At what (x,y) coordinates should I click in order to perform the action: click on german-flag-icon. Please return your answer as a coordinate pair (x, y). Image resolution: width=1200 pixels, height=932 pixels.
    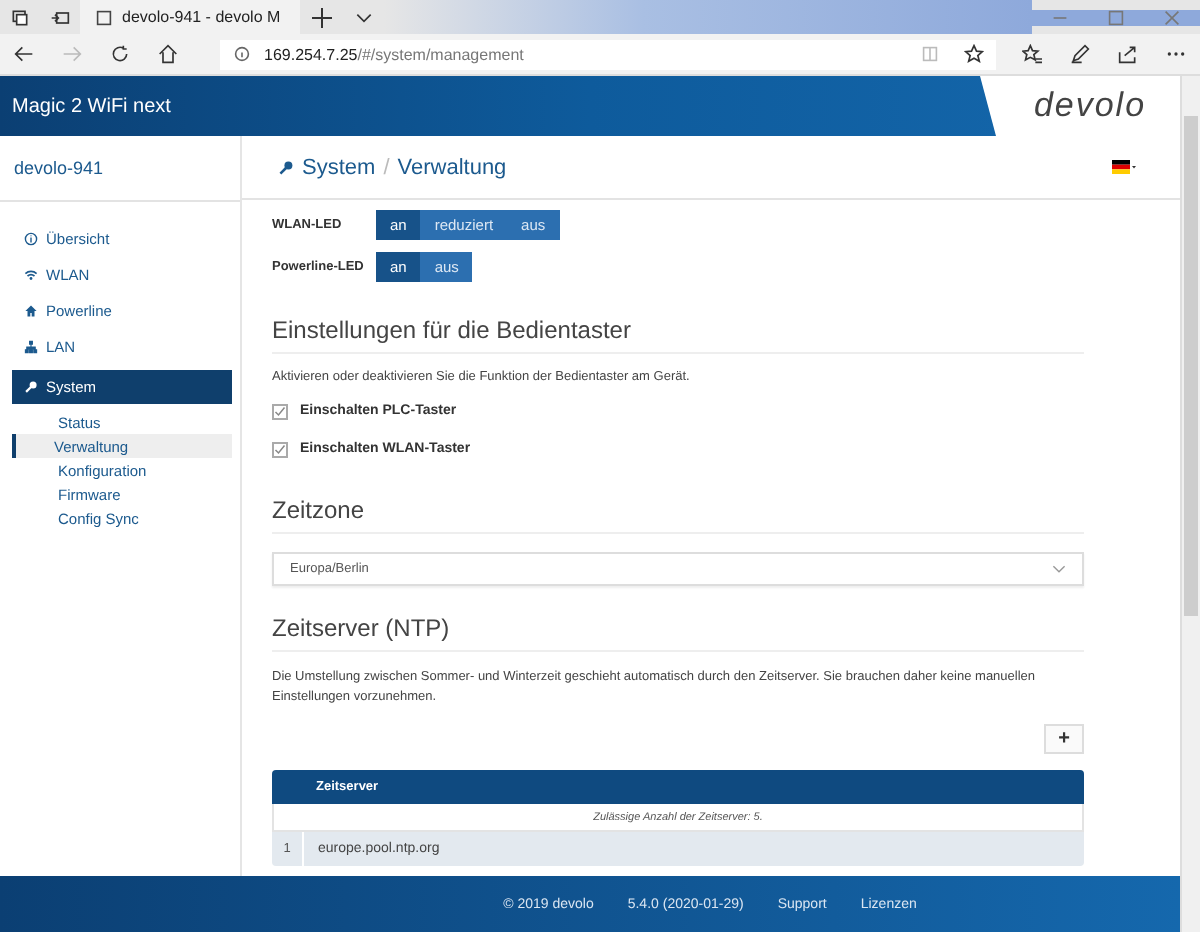
    Looking at the image, I should click on (1124, 167).